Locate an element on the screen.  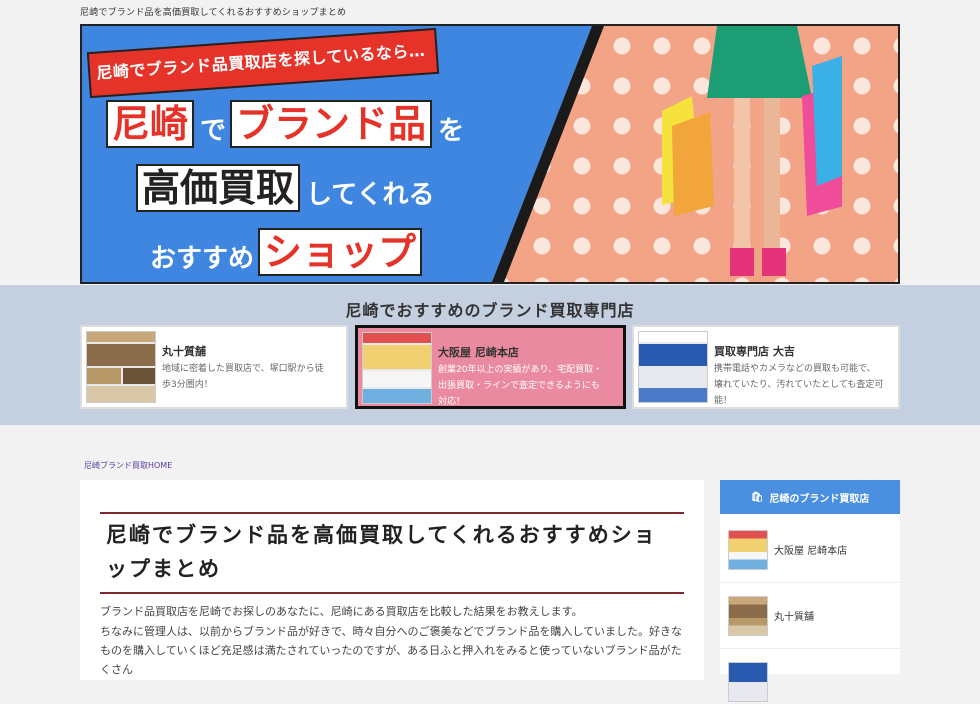
shop-description: 地域に密着した買取店で、塚口駅から徒歩3分圏内！ is located at coordinates (243, 377).